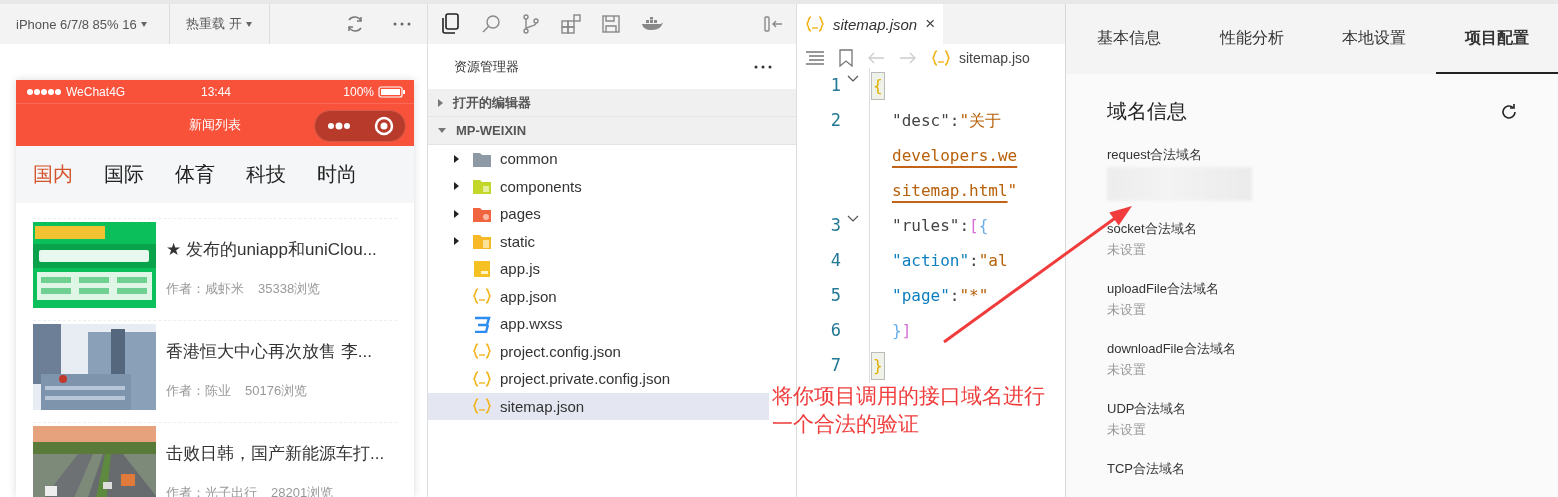  I want to click on file-tree-item: sitemap.json, so click(598, 406).